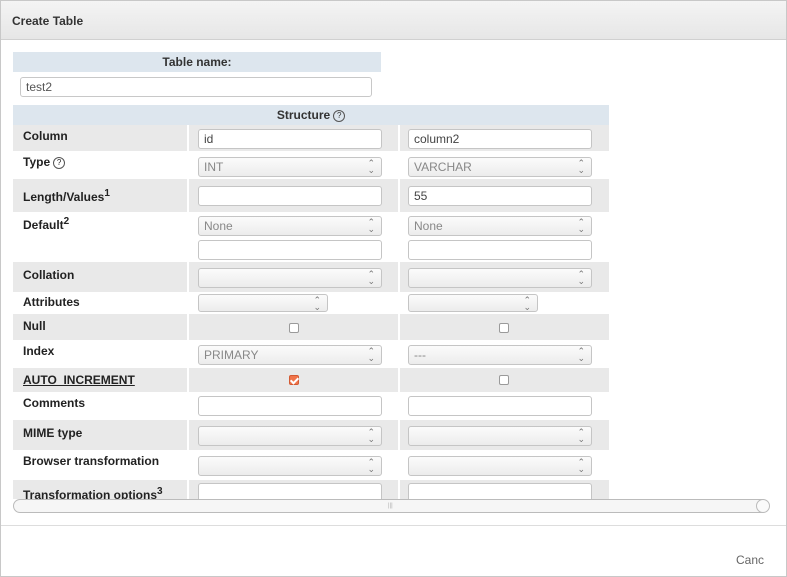 This screenshot has width=787, height=577. What do you see at coordinates (303, 115) in the screenshot?
I see `structure-header-label: Structure` at bounding box center [303, 115].